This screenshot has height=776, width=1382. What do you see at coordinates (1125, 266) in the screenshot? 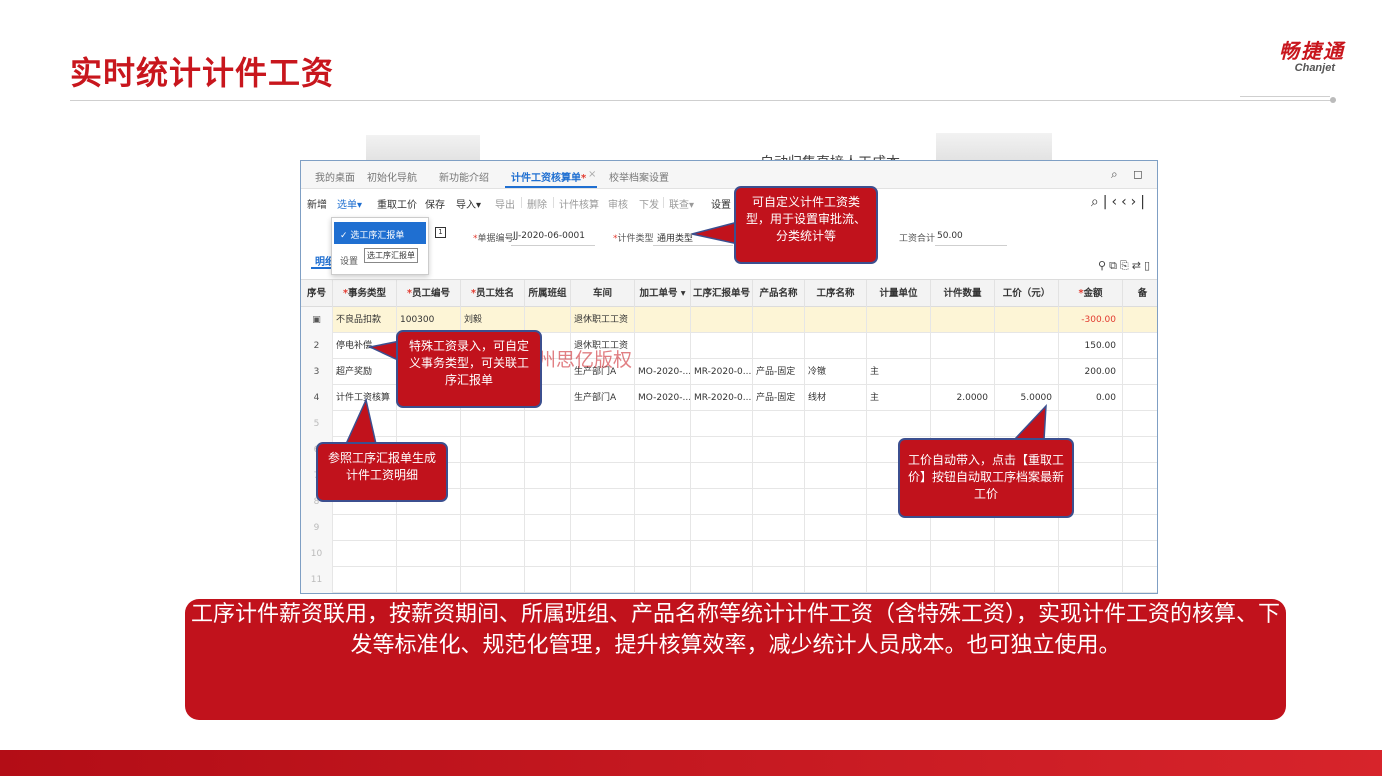
I see `grid-tool-icons: ⚲⧉⎘⇄▯` at bounding box center [1125, 266].